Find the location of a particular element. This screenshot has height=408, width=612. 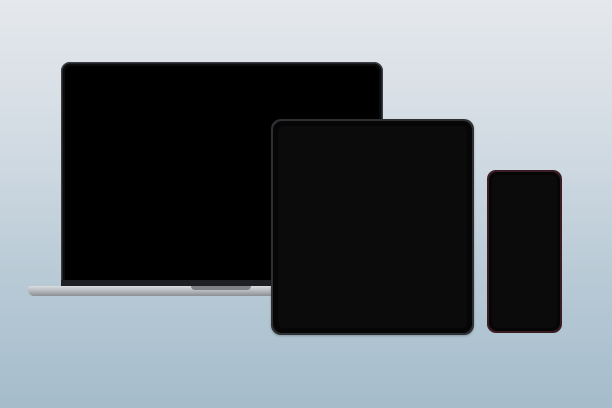

phone-screen is located at coordinates (524, 251).